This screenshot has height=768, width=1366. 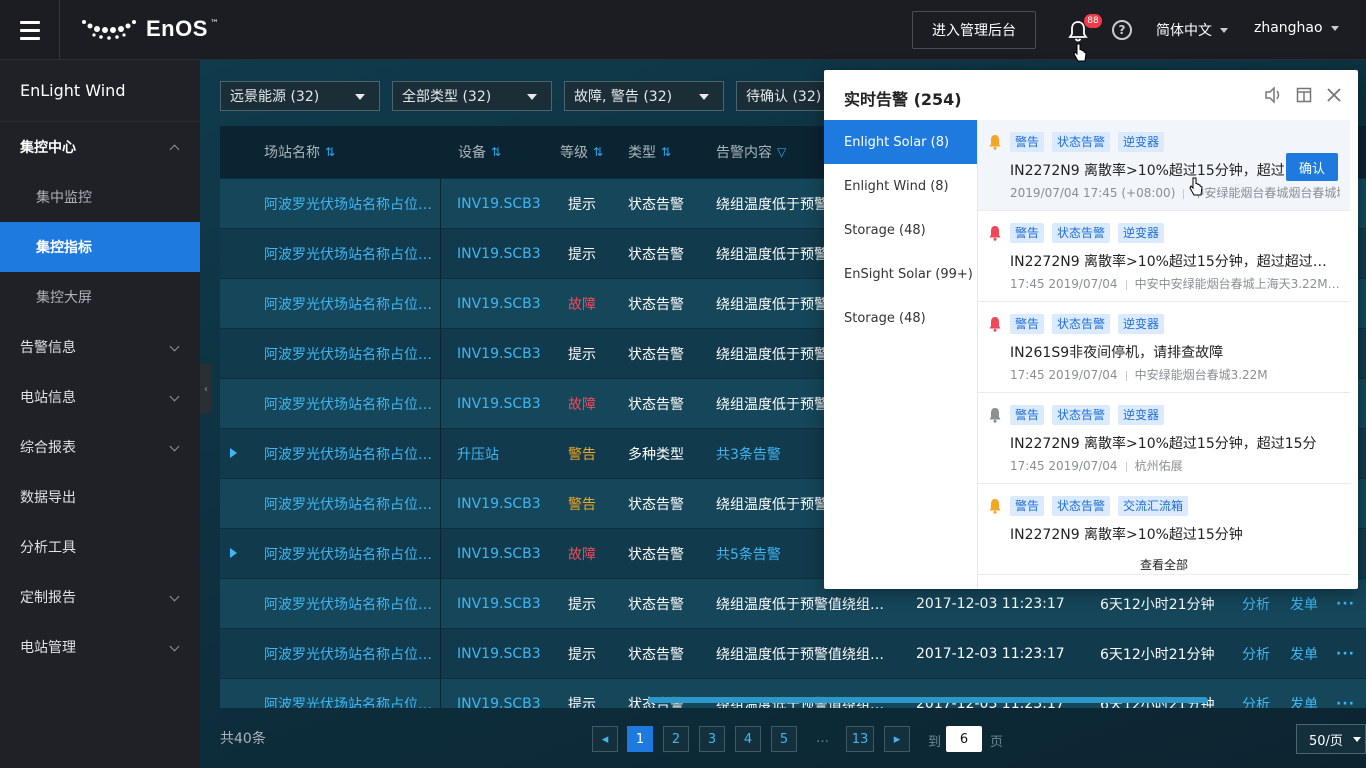 What do you see at coordinates (644, 96) in the screenshot?
I see `level-filter: 故障, 警告 (32)` at bounding box center [644, 96].